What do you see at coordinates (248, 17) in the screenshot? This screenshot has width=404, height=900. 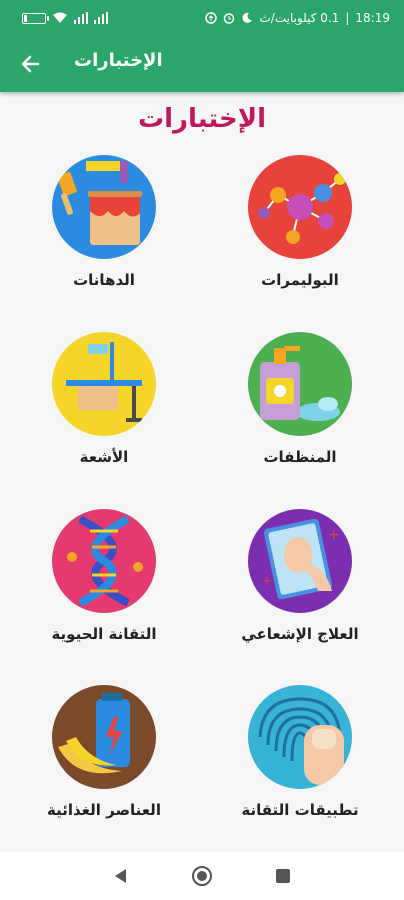 I see `moon-icon` at bounding box center [248, 17].